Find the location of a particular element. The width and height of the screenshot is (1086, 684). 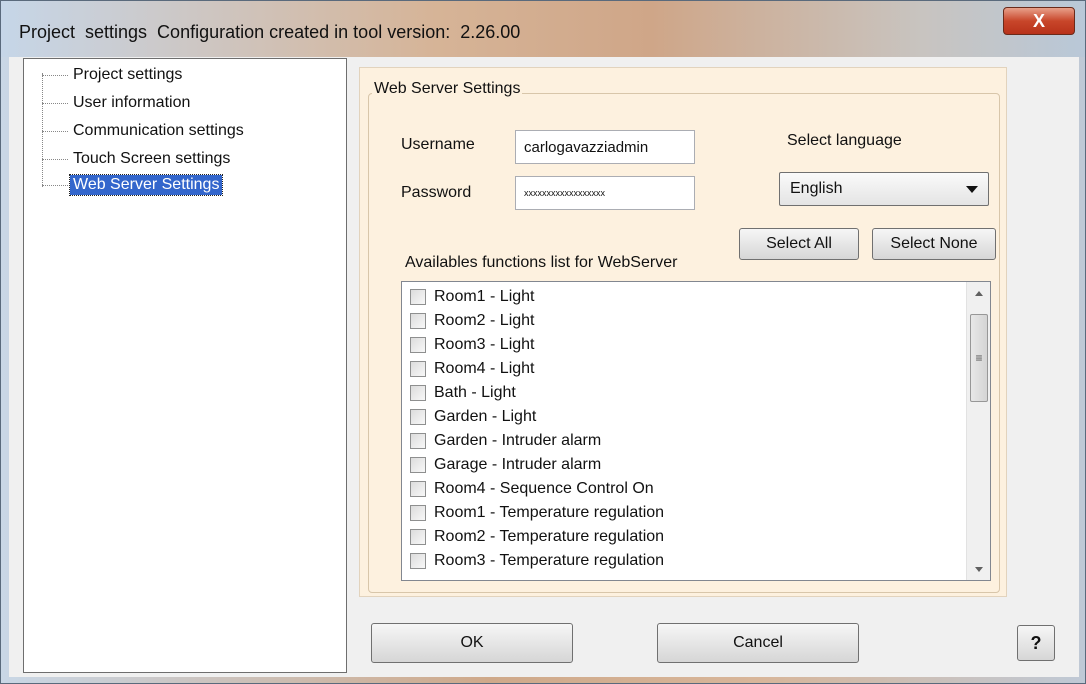

username-label: Username is located at coordinates (438, 144).